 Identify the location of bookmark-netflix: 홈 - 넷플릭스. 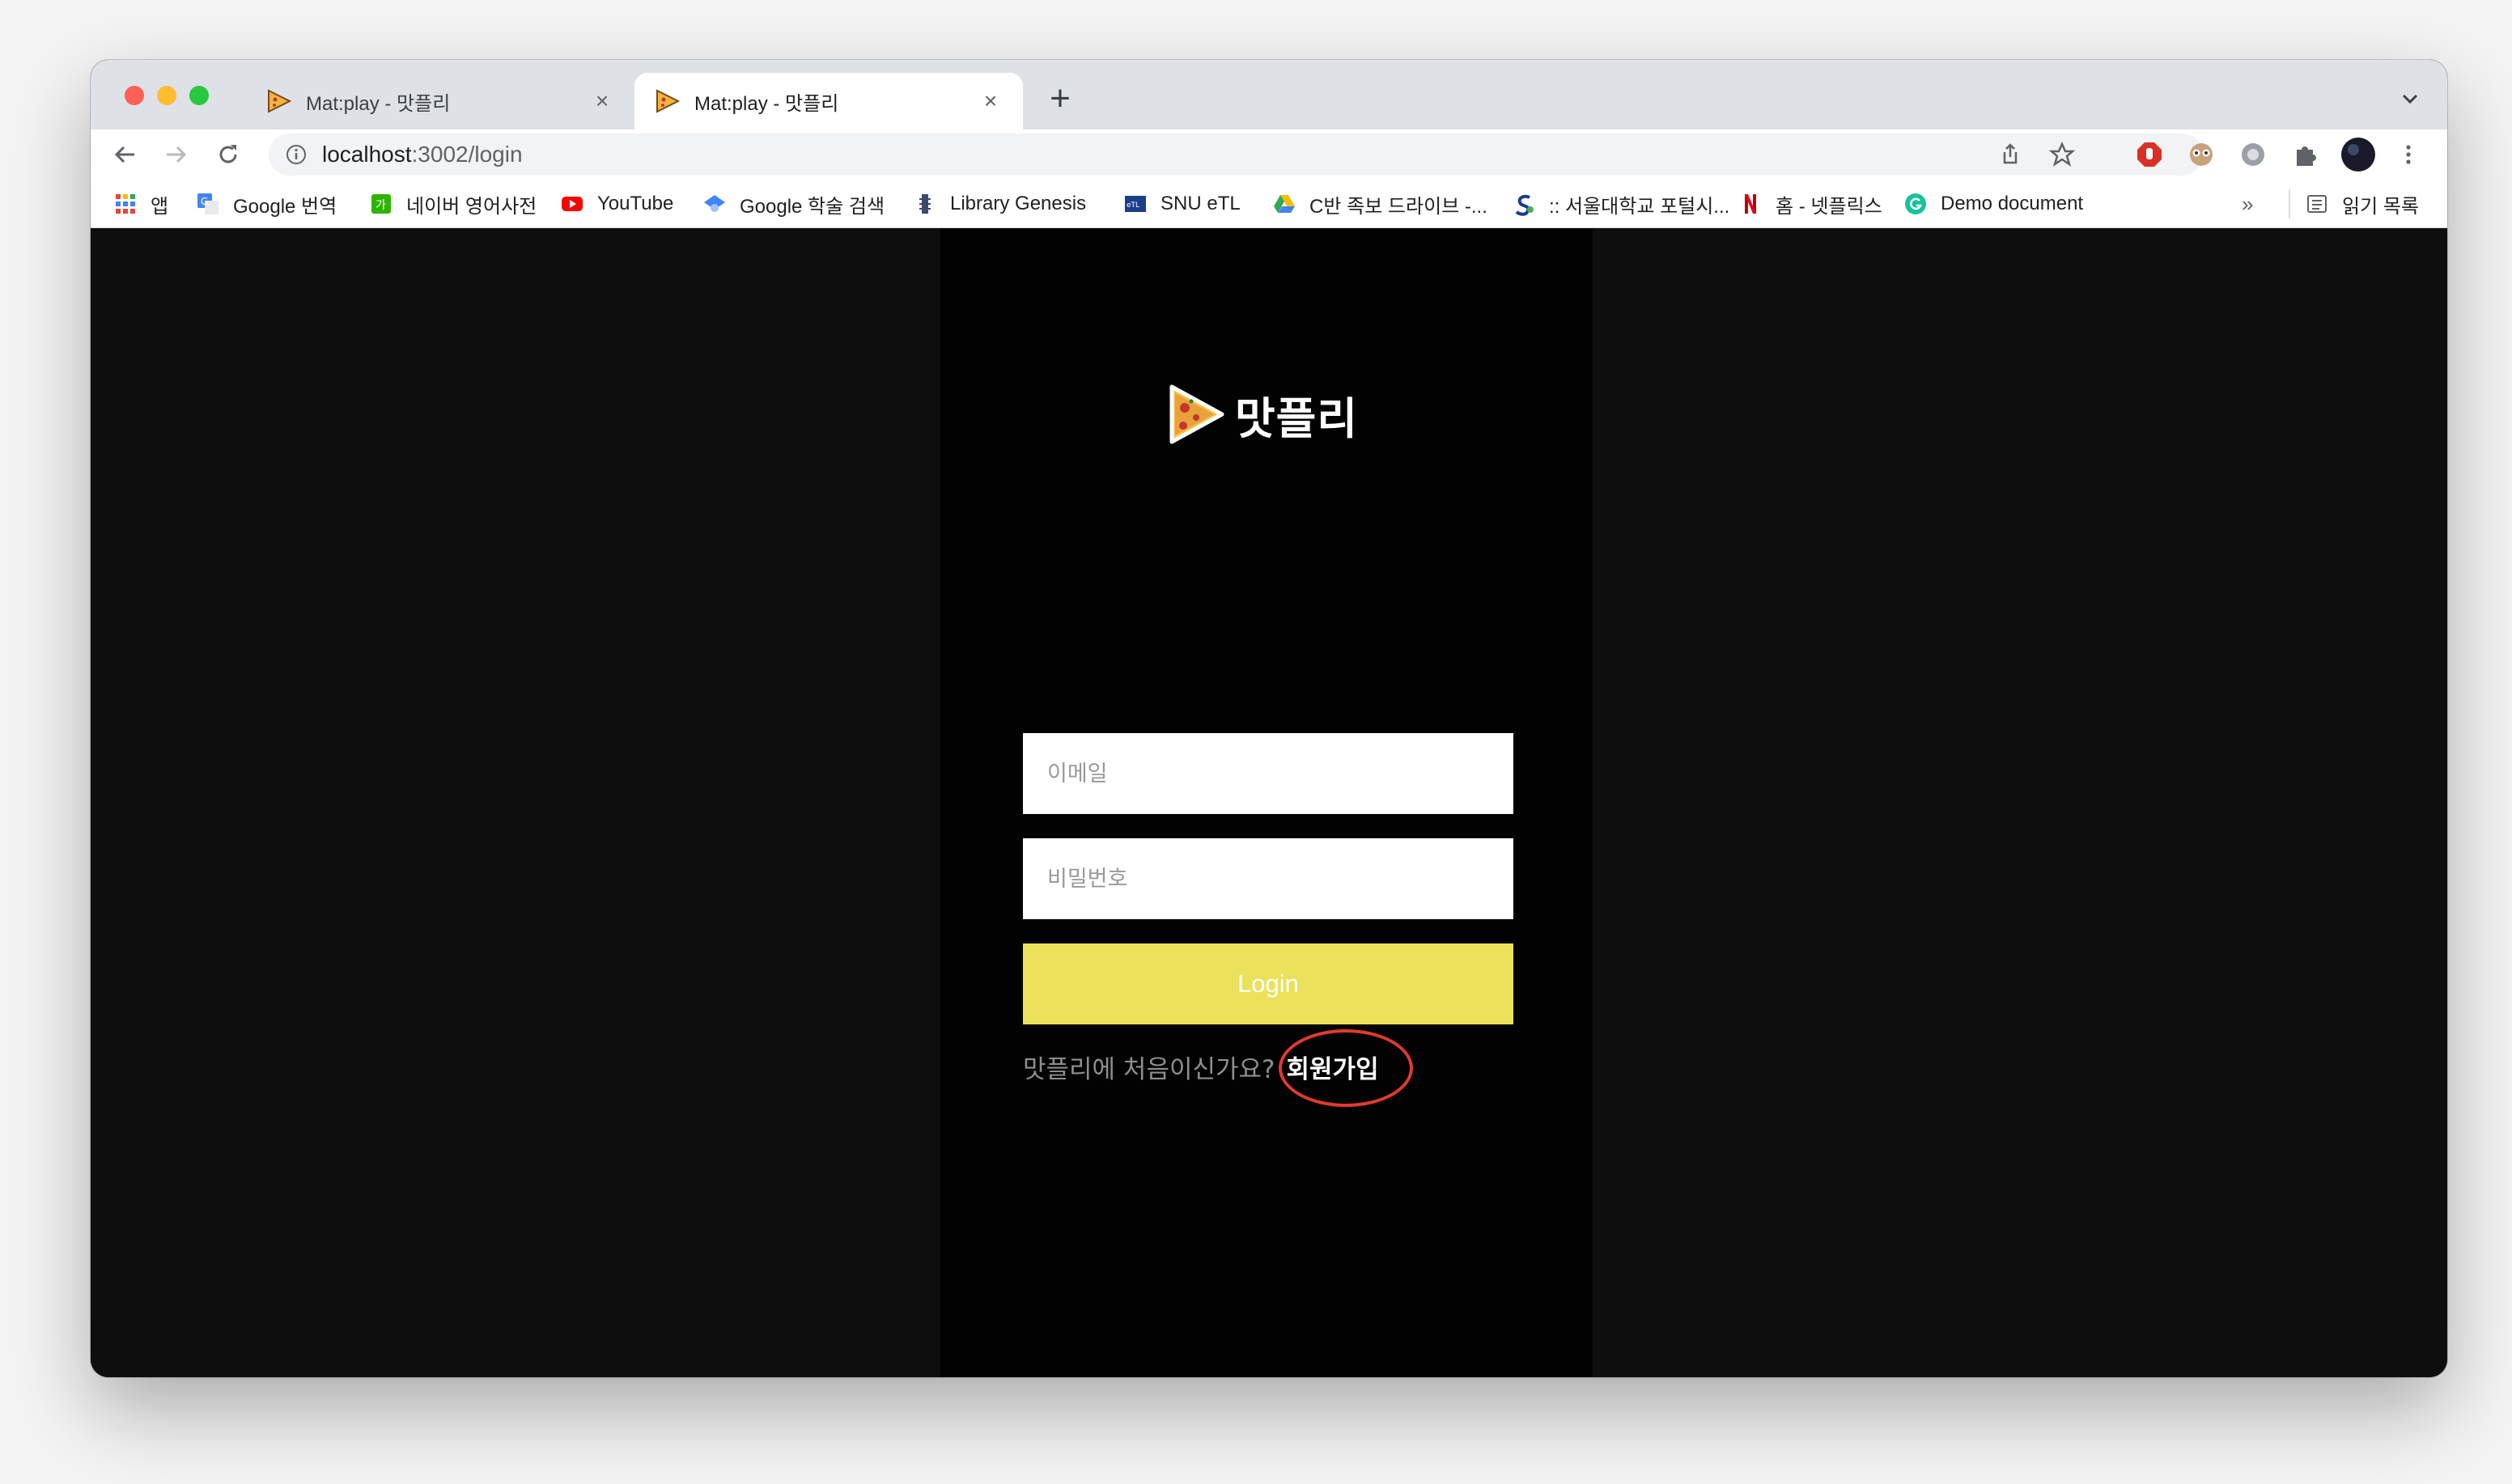
(1810, 203).